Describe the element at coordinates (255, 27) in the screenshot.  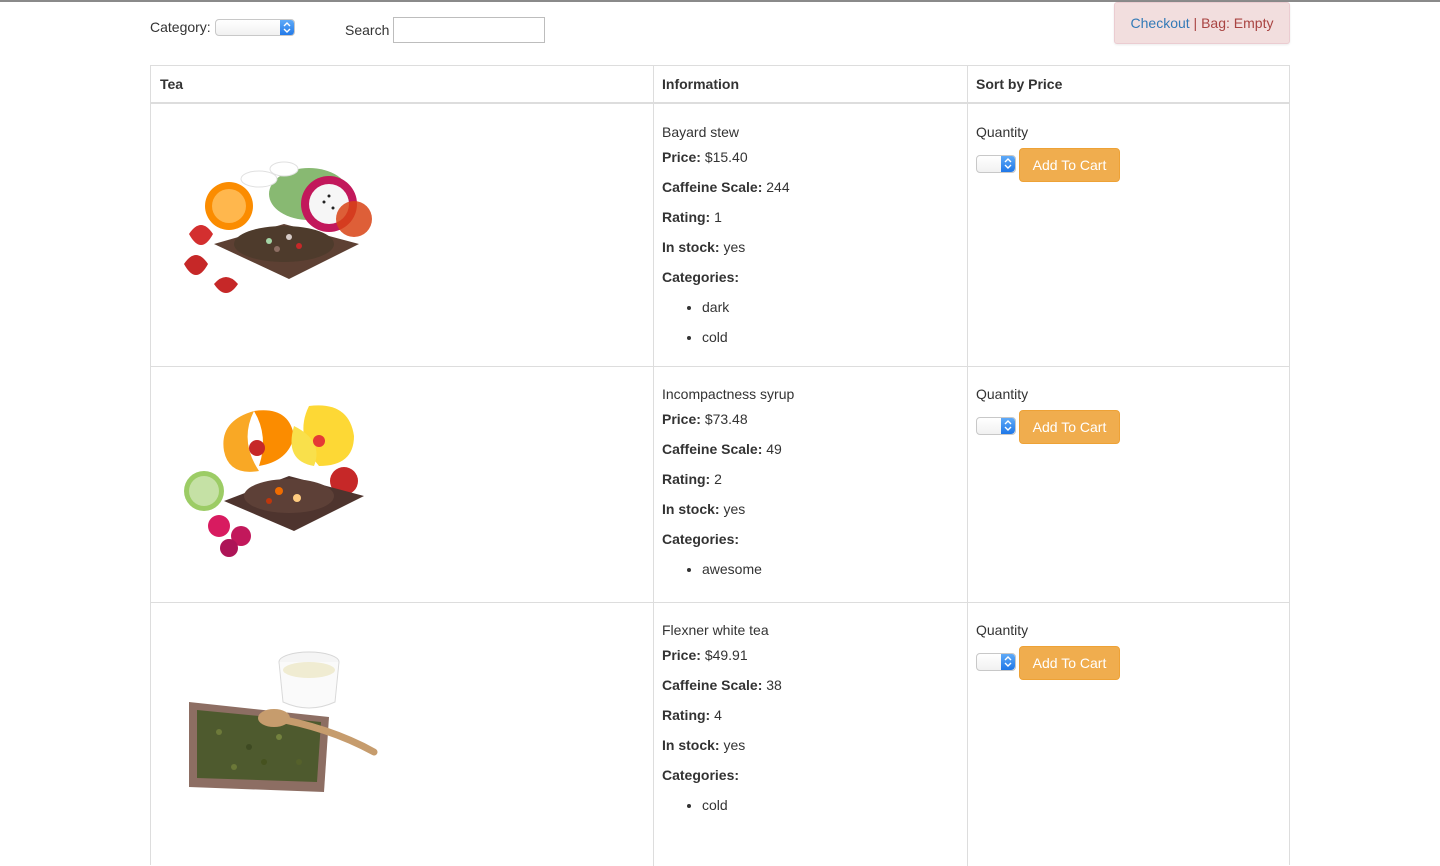
I see `category-select` at that location.